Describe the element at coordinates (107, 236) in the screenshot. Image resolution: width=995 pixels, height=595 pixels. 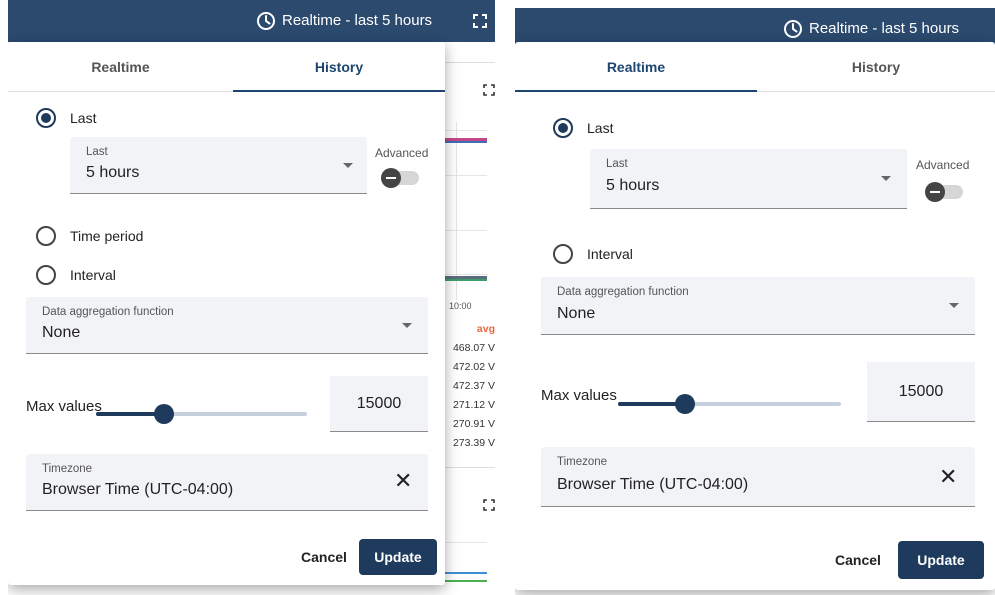
I see `radio-time-period-label: Time period` at that location.